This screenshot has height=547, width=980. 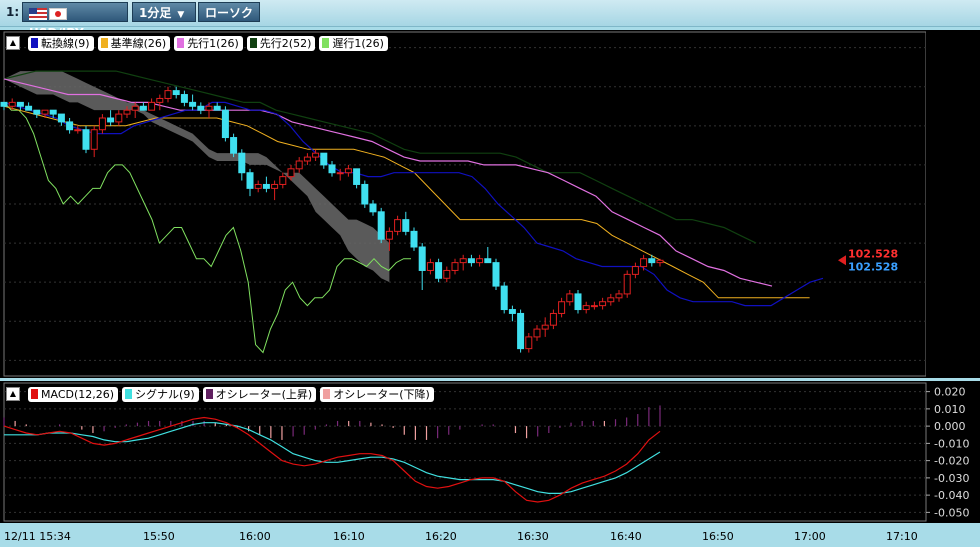 What do you see at coordinates (255, 536) in the screenshot?
I see `x-tick-label: 16:00` at bounding box center [255, 536].